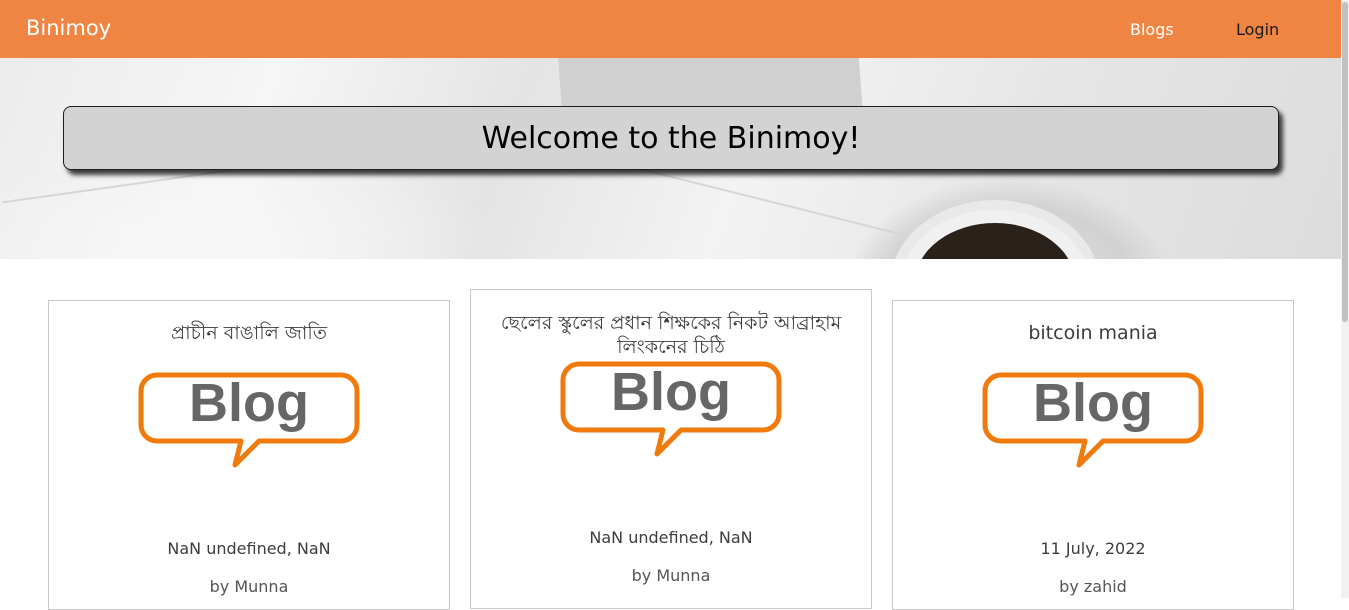 This screenshot has height=610, width=1349. I want to click on nav-login-link: Login, so click(1257, 29).